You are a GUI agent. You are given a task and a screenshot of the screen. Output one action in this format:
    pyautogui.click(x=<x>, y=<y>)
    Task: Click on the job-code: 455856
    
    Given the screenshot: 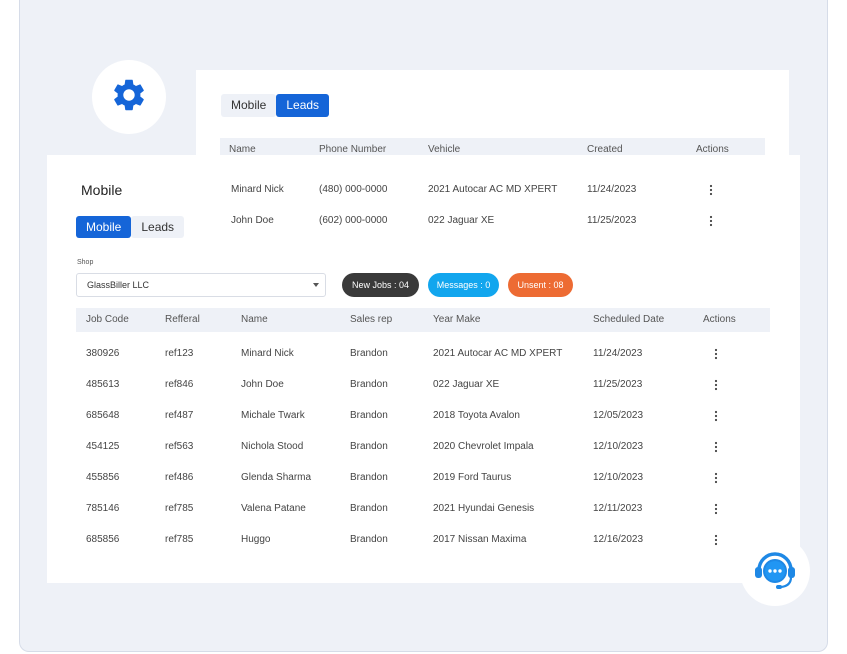 What is the action you would take?
    pyautogui.click(x=103, y=477)
    